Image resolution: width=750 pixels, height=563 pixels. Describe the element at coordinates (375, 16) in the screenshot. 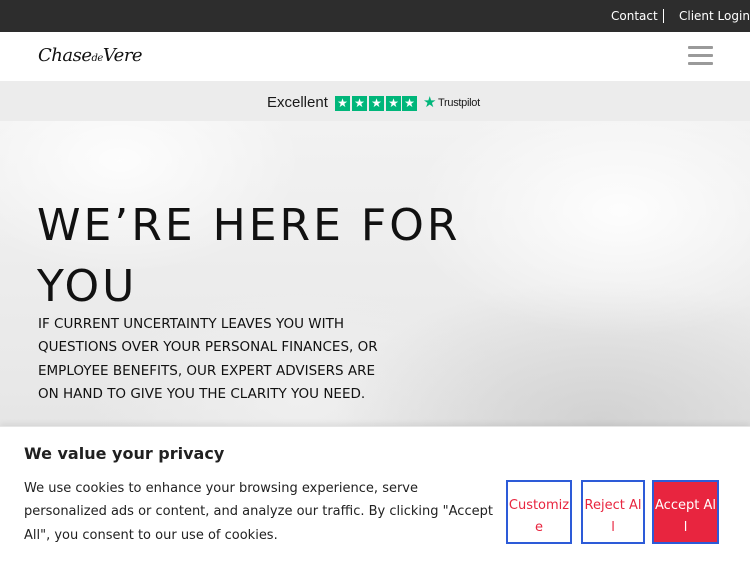

I see `top-utility-bar: Contact Client Login` at that location.